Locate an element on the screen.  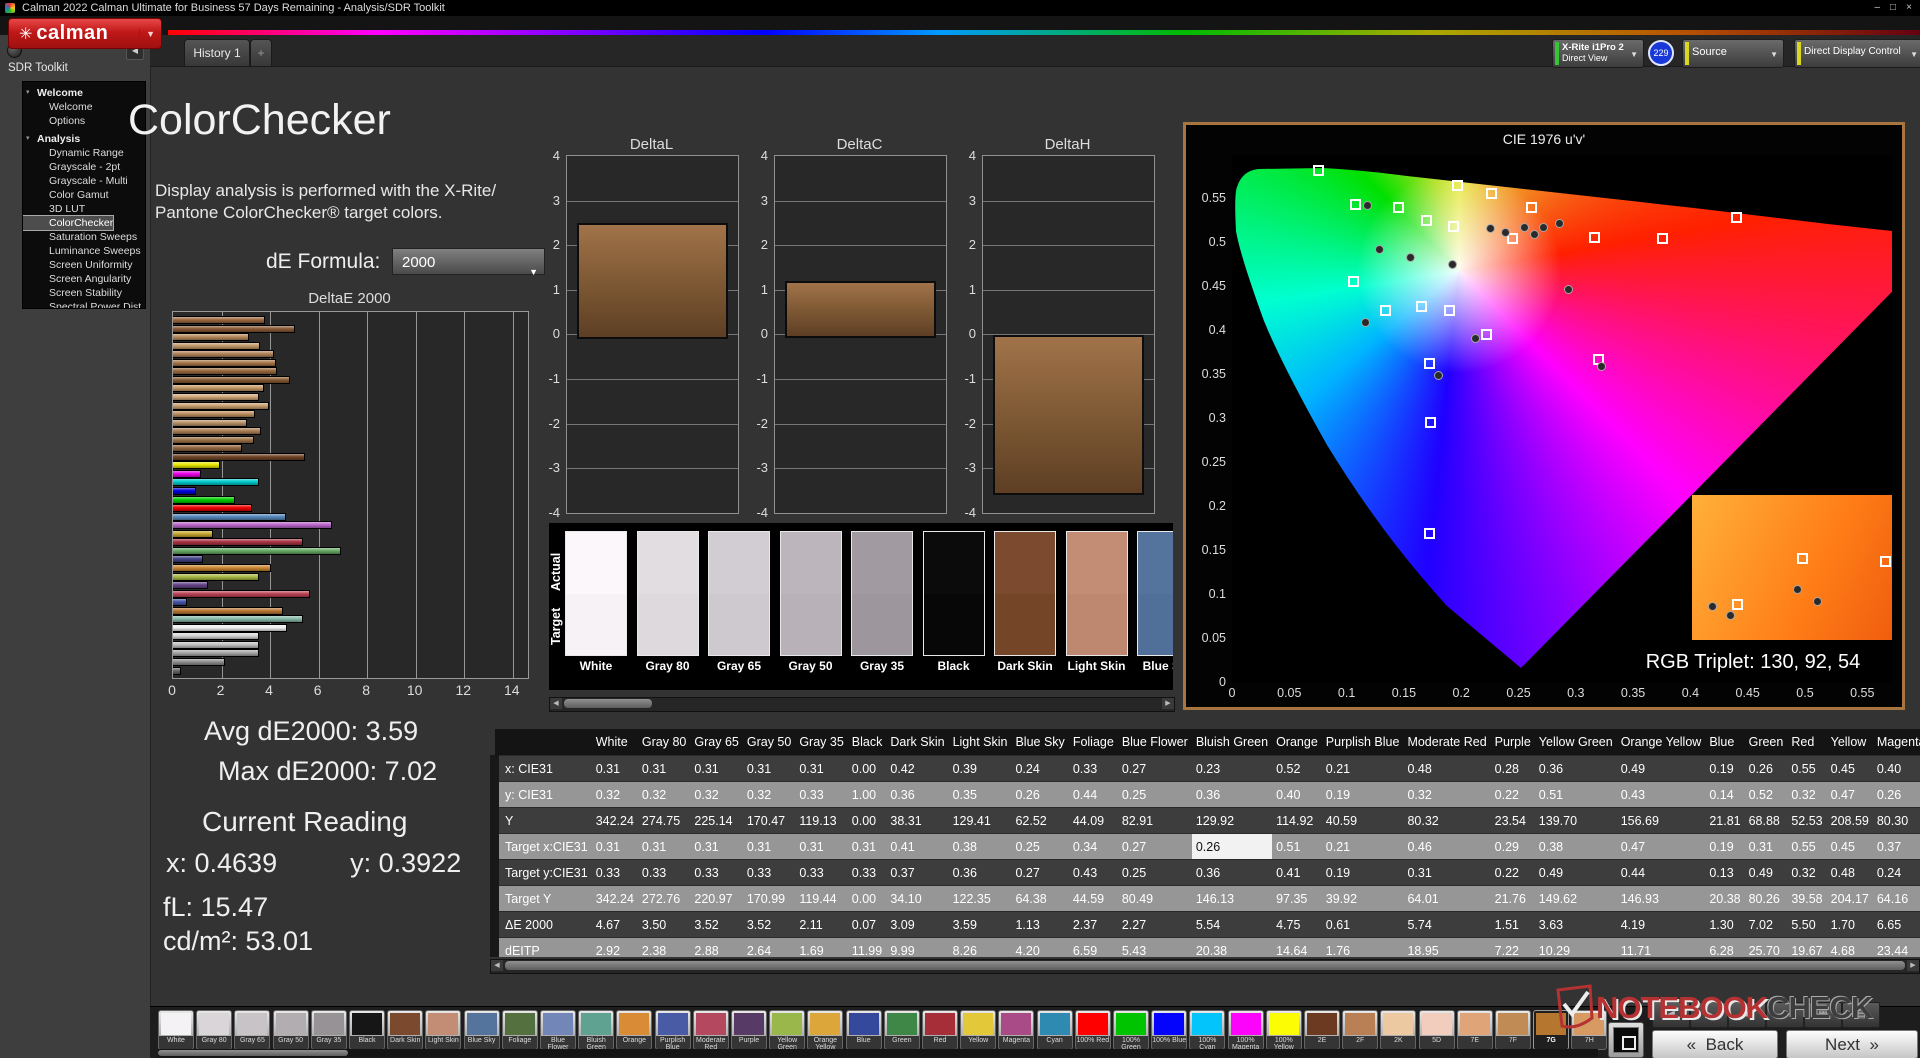
table-cell: 40.59 is located at coordinates (1362, 820).